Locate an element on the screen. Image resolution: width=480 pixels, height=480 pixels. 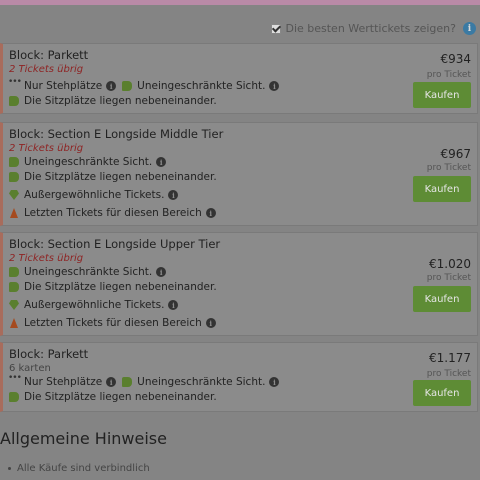
ticket-price: €934 is located at coordinates (455, 59).